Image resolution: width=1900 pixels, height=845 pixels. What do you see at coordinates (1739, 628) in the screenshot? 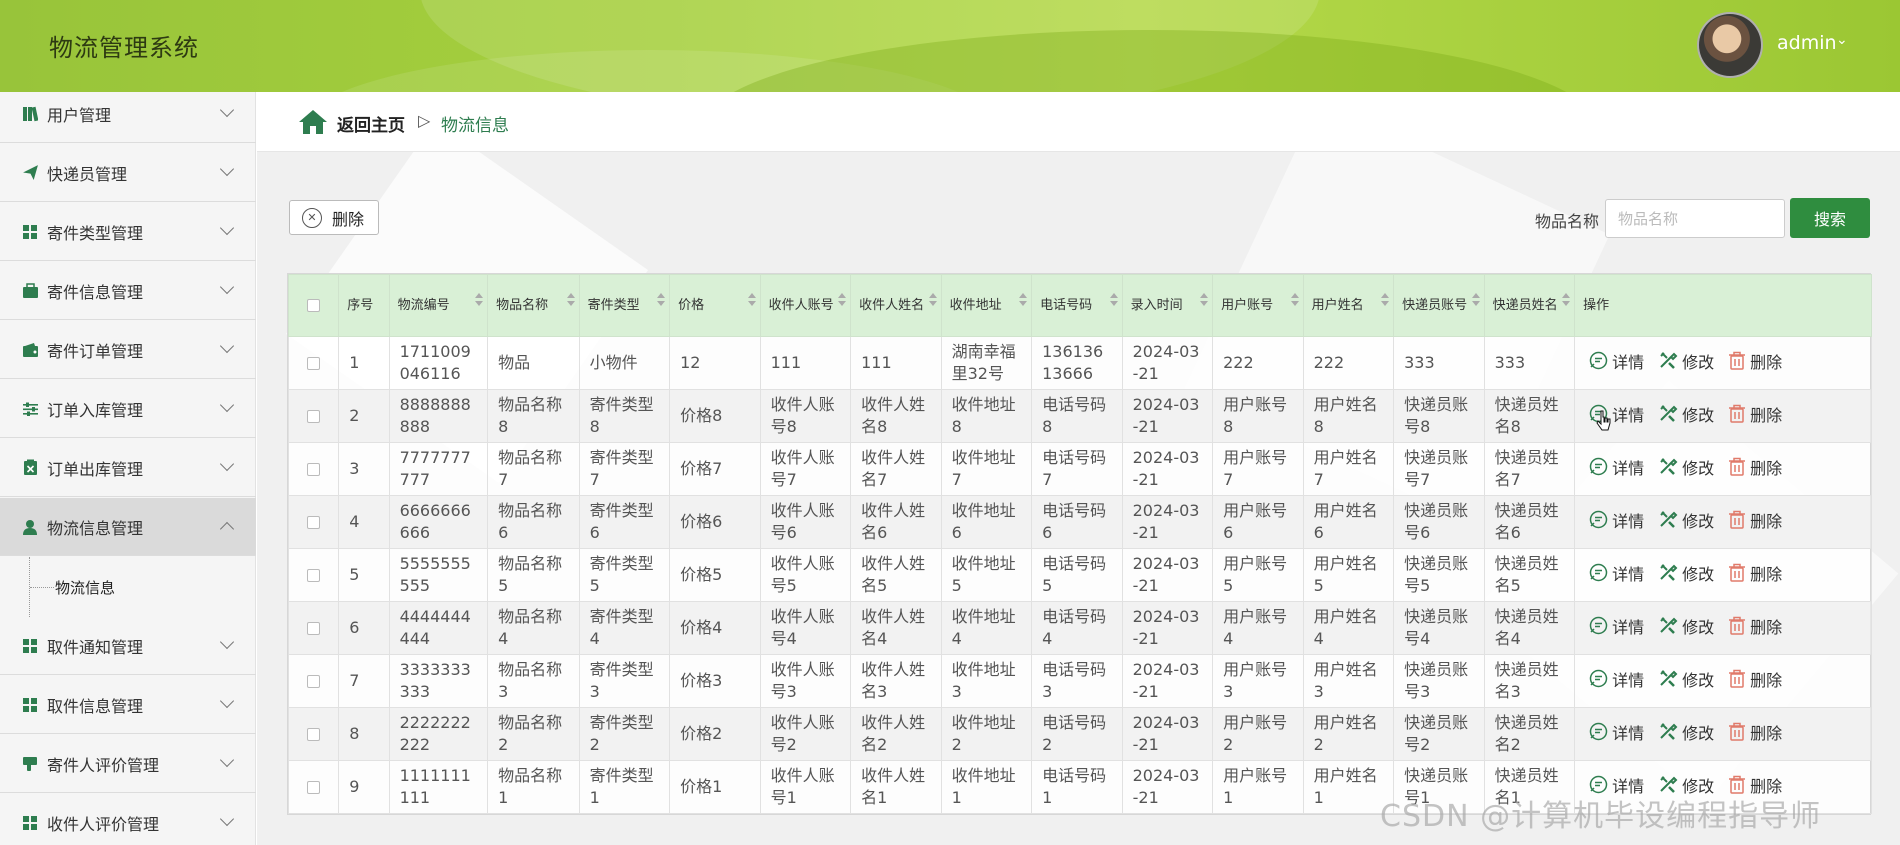
I see `trash-icon` at bounding box center [1739, 628].